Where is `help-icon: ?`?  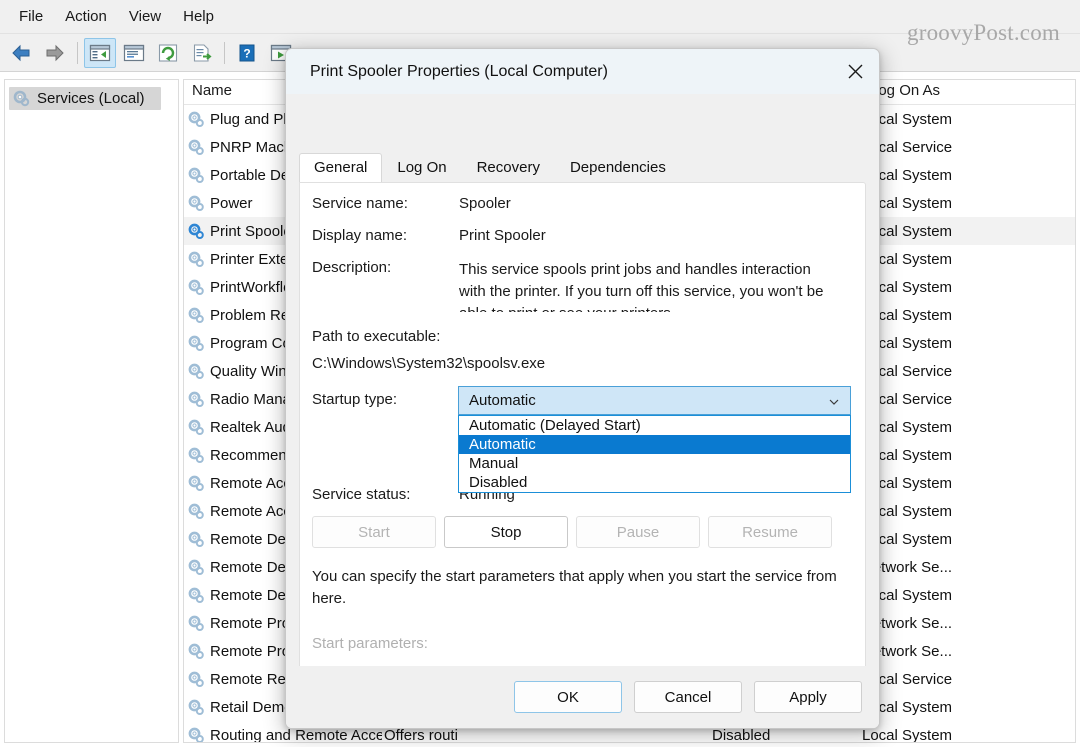 help-icon: ? is located at coordinates (247, 53).